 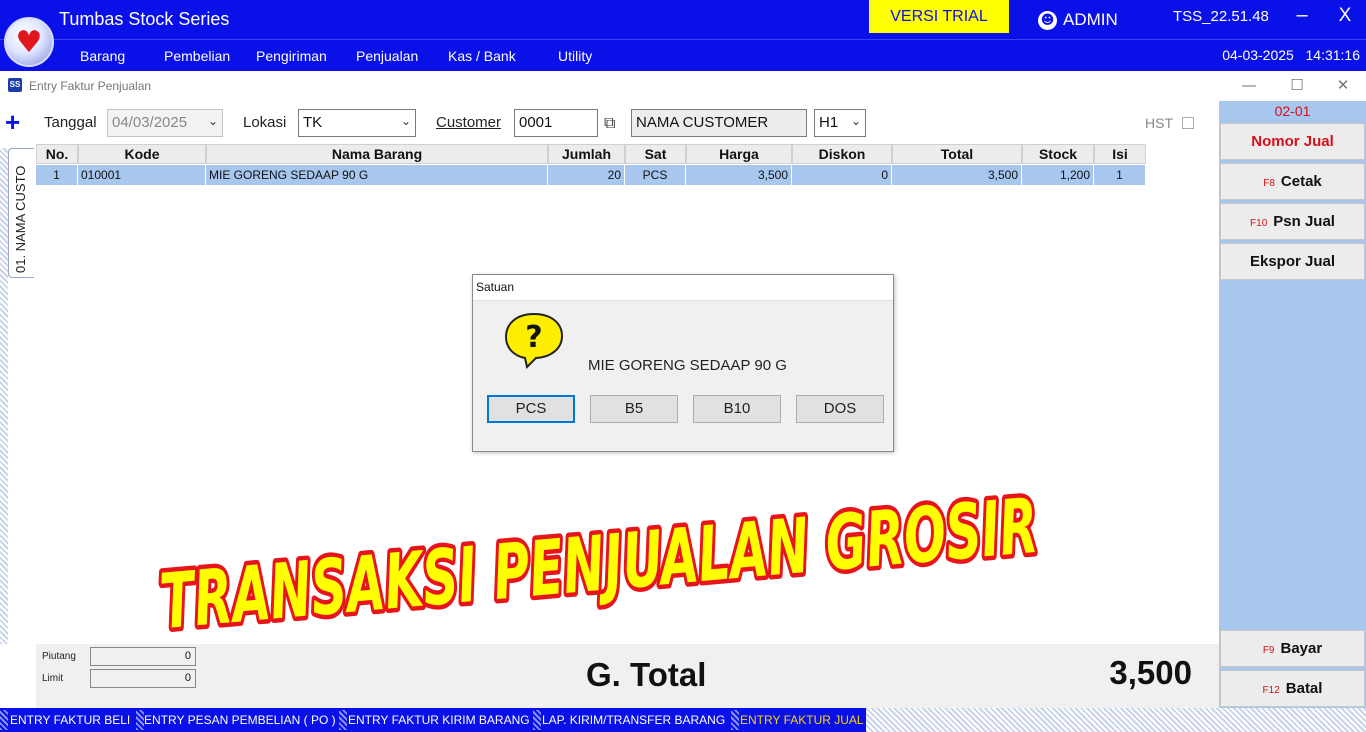 I want to click on batal-label: Batal, so click(x=1304, y=688).